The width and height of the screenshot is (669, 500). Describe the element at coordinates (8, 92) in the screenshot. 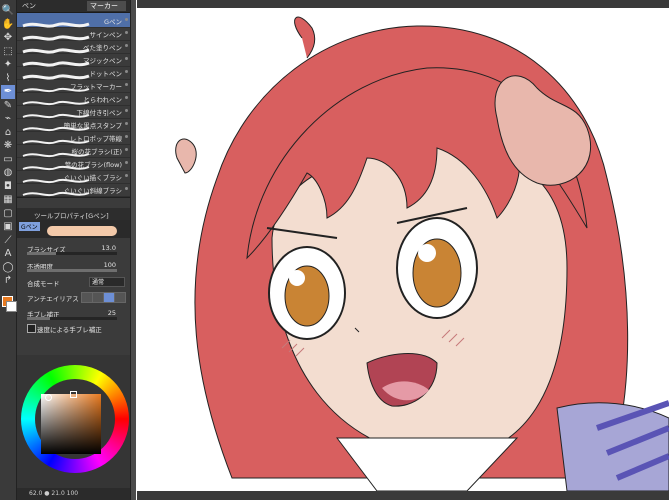

I see `pen-icon: ✒` at that location.